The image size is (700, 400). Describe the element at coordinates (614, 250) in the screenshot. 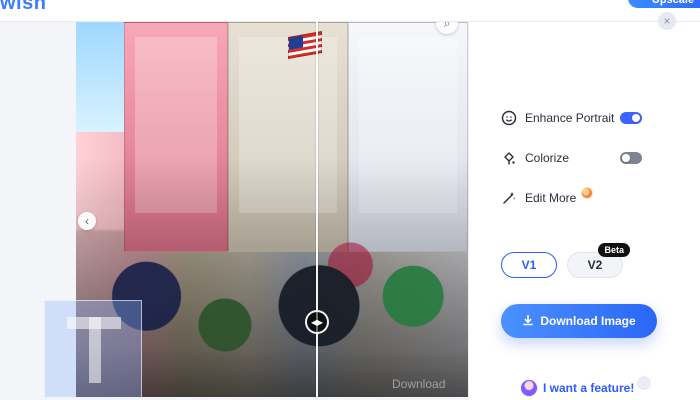

I see `beta-badge: Beta` at that location.